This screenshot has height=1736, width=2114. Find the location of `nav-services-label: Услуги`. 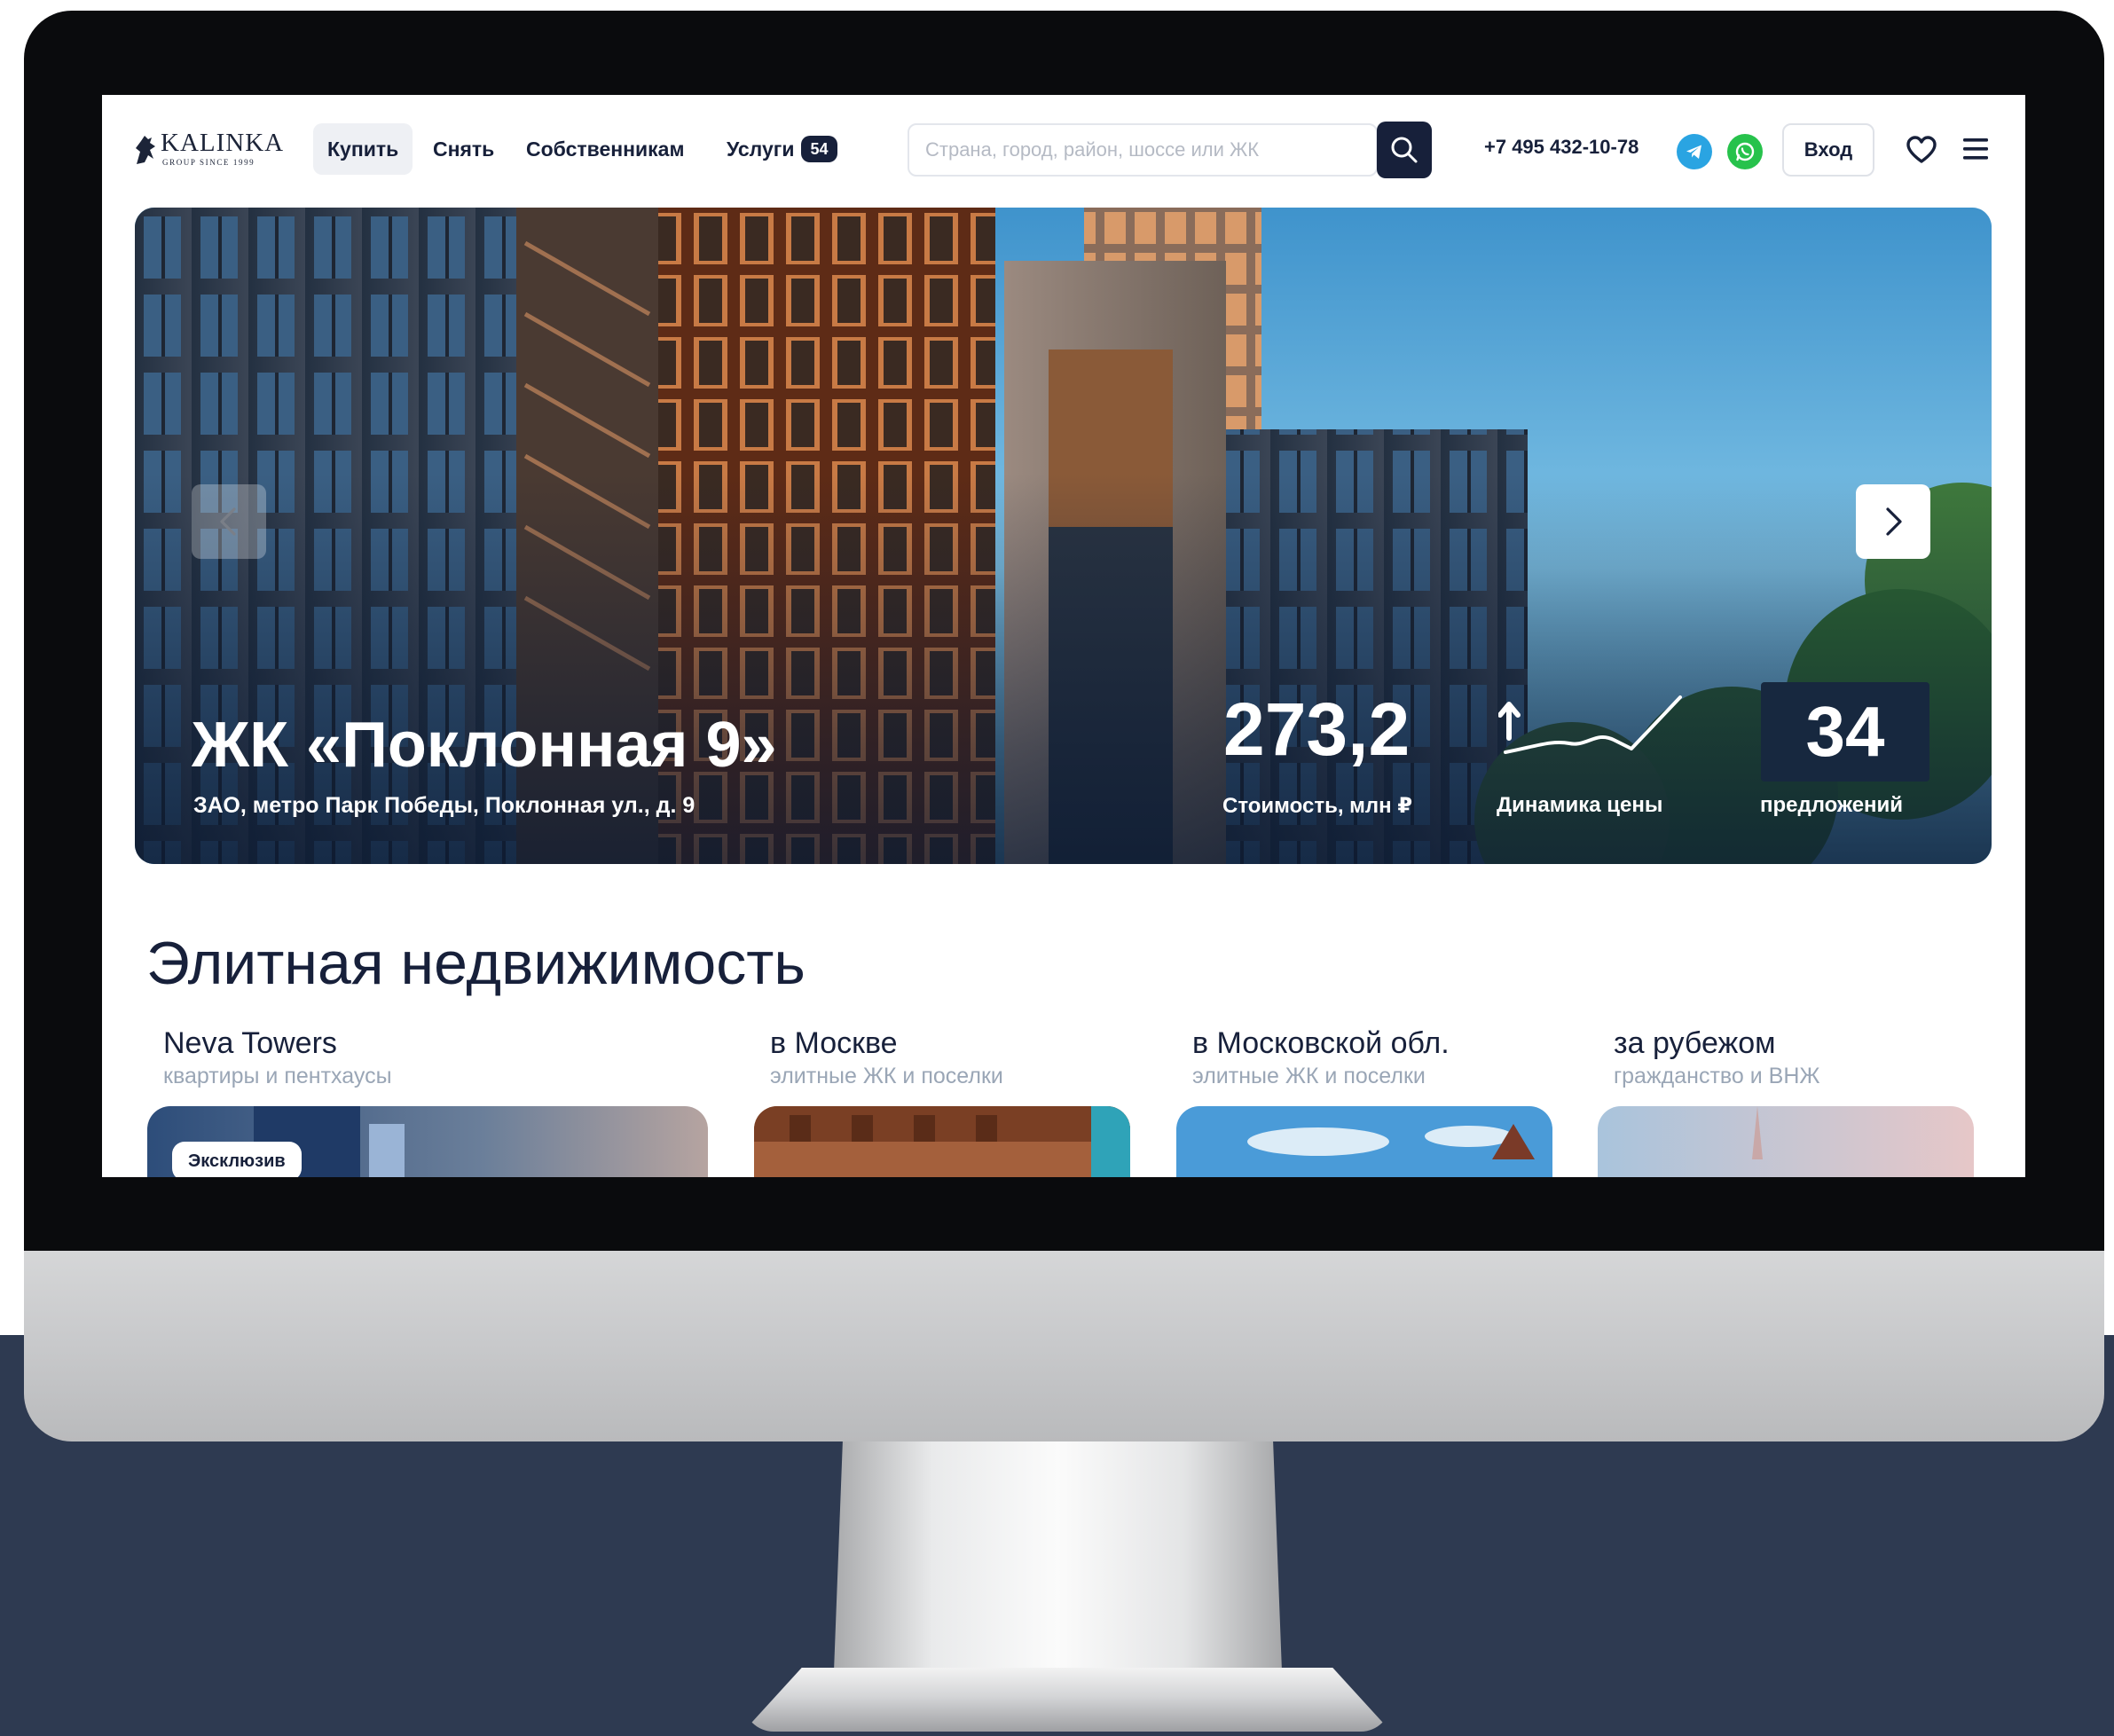

nav-services-label: Услуги is located at coordinates (761, 149).